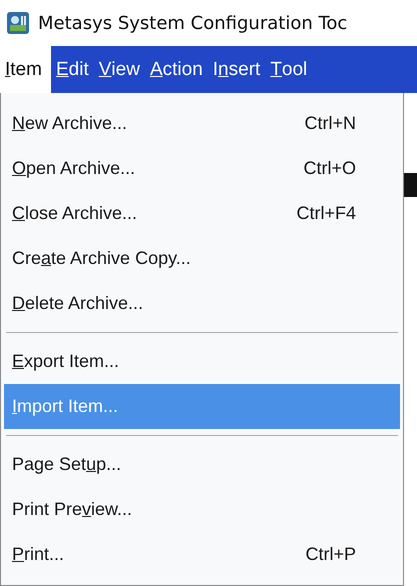  What do you see at coordinates (72, 69) in the screenshot?
I see `menu-bar-item: Edit` at bounding box center [72, 69].